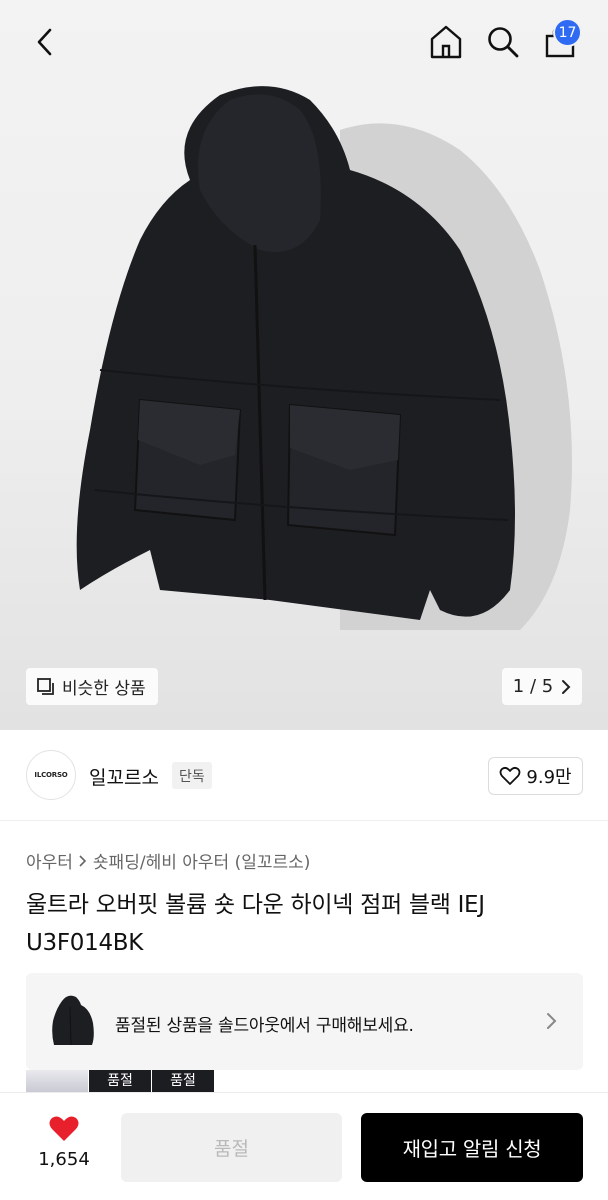 The image size is (608, 1200). Describe the element at coordinates (124, 776) in the screenshot. I see `brand-name: 일꼬르소` at that location.